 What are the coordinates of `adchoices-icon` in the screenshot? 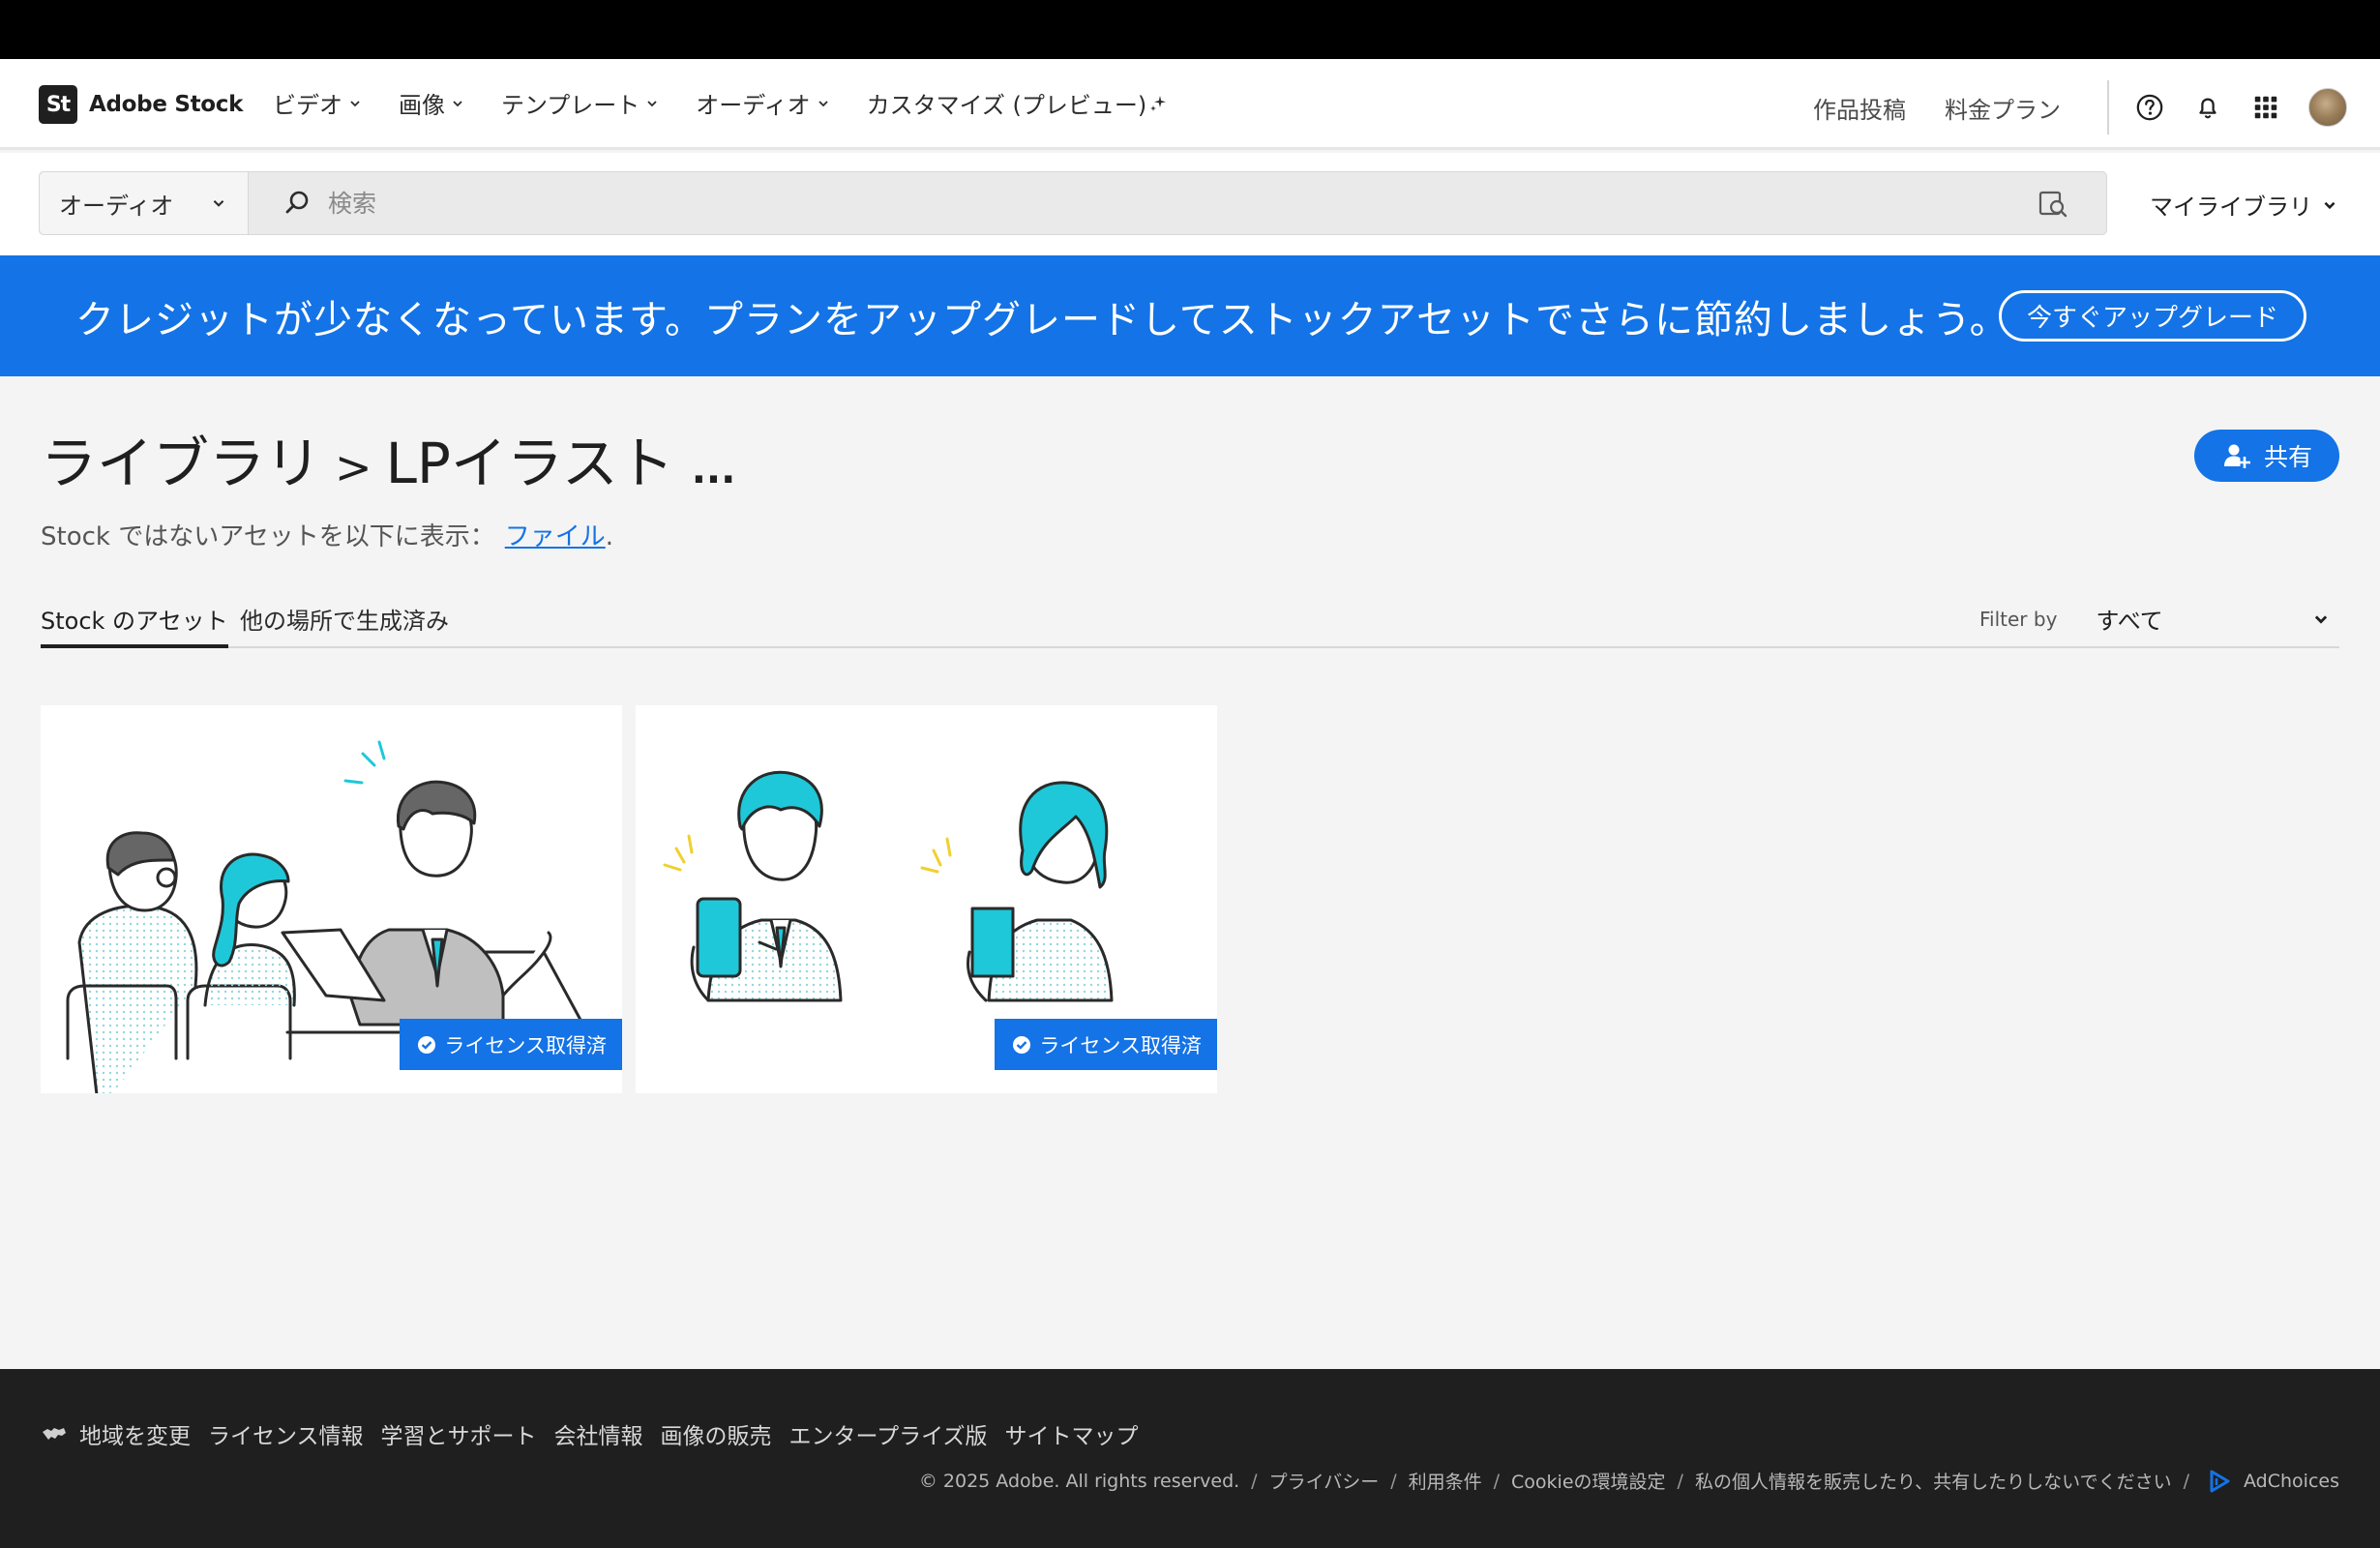 It's located at (2220, 1481).